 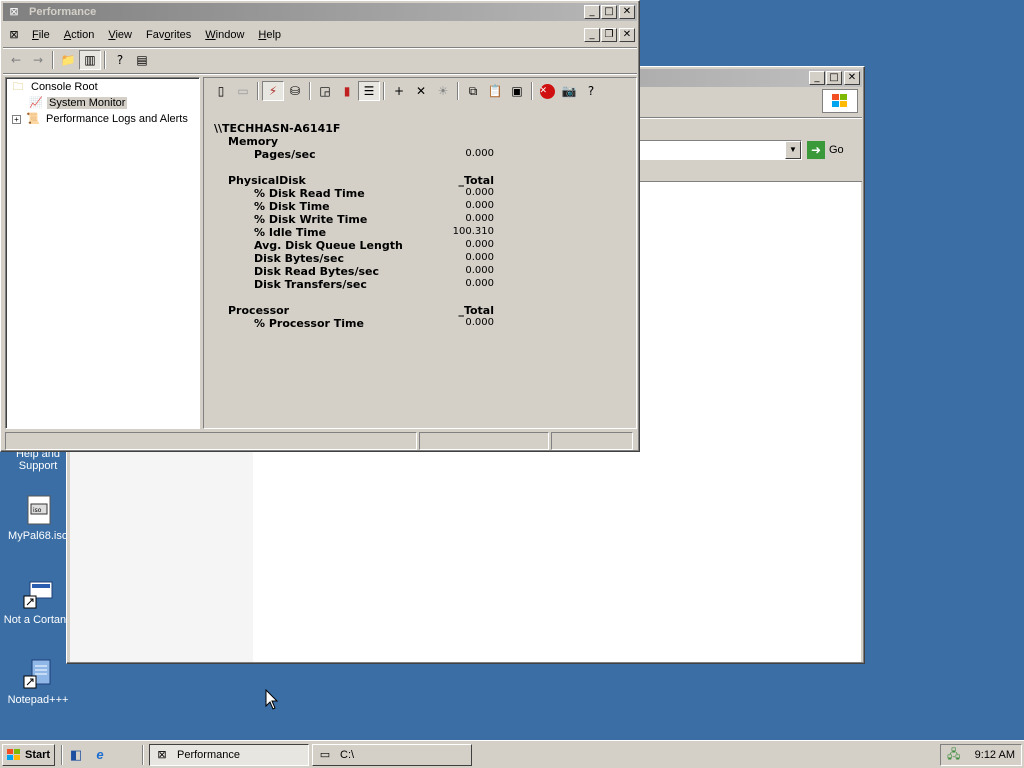 What do you see at coordinates (825, 150) in the screenshot?
I see `go-button: ➜ Go` at bounding box center [825, 150].